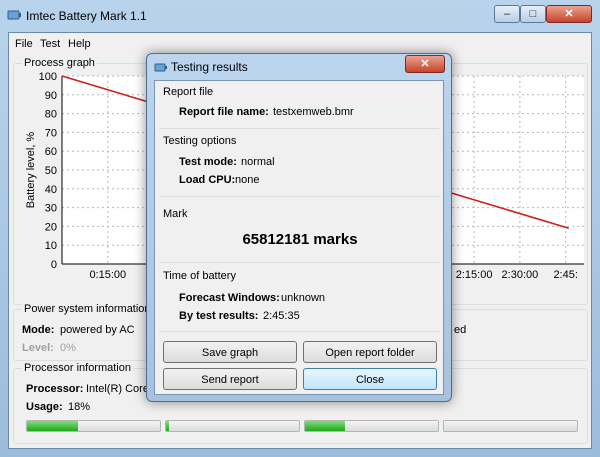  What do you see at coordinates (51, 171) in the screenshot?
I see `y-tick-label: 50` at bounding box center [51, 171].